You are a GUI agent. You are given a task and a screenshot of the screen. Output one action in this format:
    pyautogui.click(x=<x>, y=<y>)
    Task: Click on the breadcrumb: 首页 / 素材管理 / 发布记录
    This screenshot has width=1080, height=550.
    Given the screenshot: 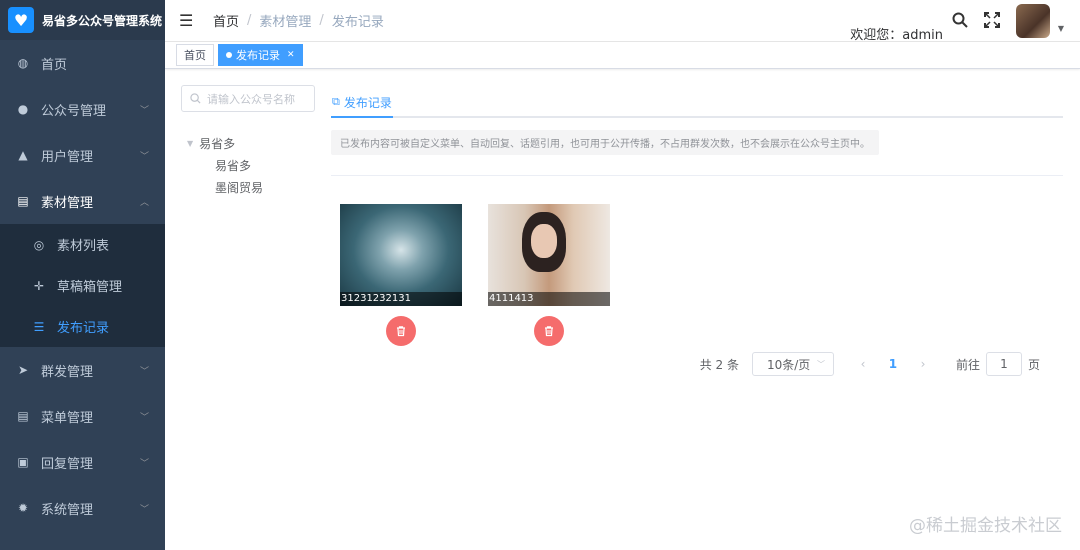 What is the action you would take?
    pyautogui.click(x=298, y=20)
    